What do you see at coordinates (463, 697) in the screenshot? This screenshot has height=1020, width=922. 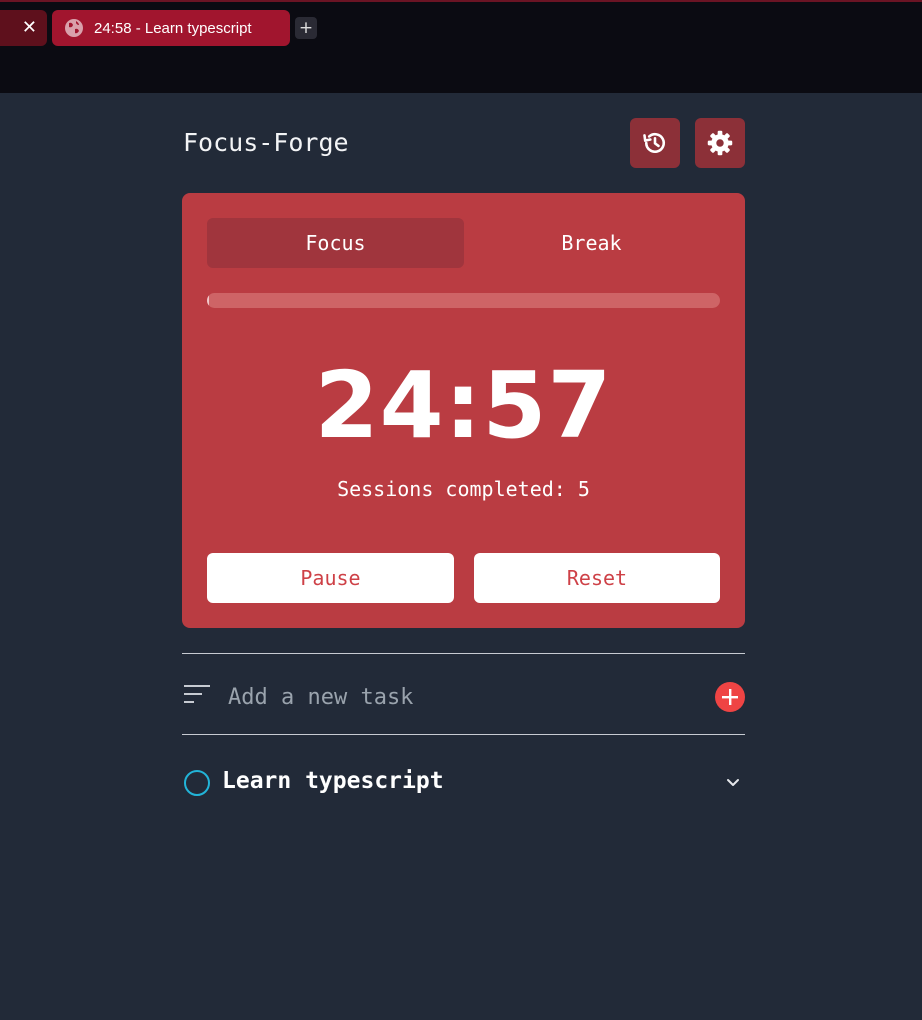 I see `new-task-input` at bounding box center [463, 697].